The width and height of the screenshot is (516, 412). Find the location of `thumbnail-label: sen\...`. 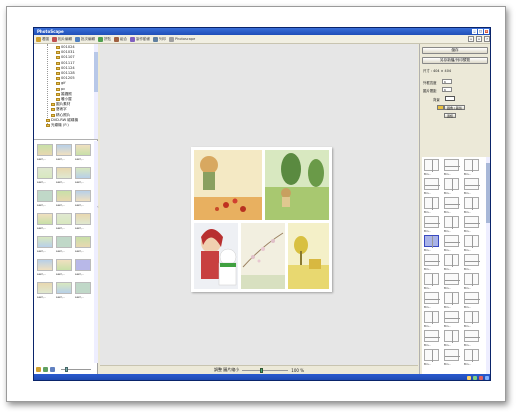

thumbnail-label: sen\... is located at coordinates (42, 297).